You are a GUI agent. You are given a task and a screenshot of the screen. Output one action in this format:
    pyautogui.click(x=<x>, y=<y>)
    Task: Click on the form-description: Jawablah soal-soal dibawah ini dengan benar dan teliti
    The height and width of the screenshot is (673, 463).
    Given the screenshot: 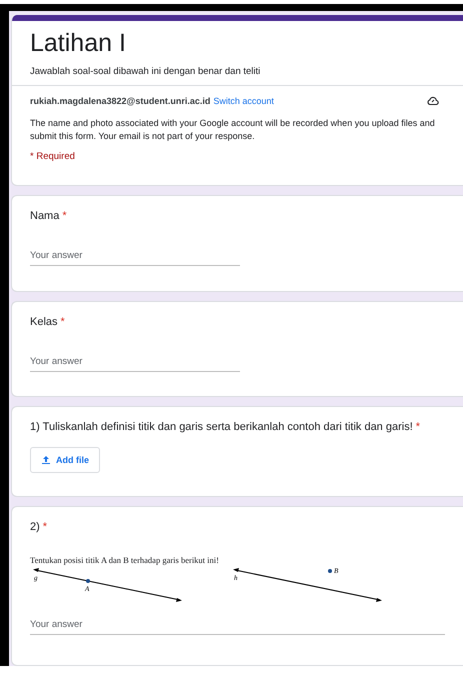 What is the action you would take?
    pyautogui.click(x=146, y=71)
    